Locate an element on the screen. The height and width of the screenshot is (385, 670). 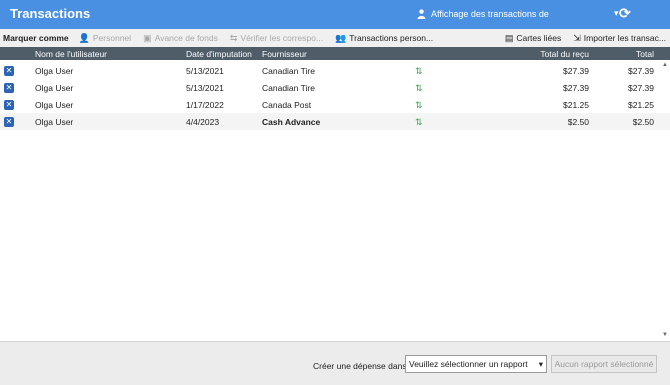
cash-advance-button: ▣ Avance de fonds is located at coordinates (180, 38).